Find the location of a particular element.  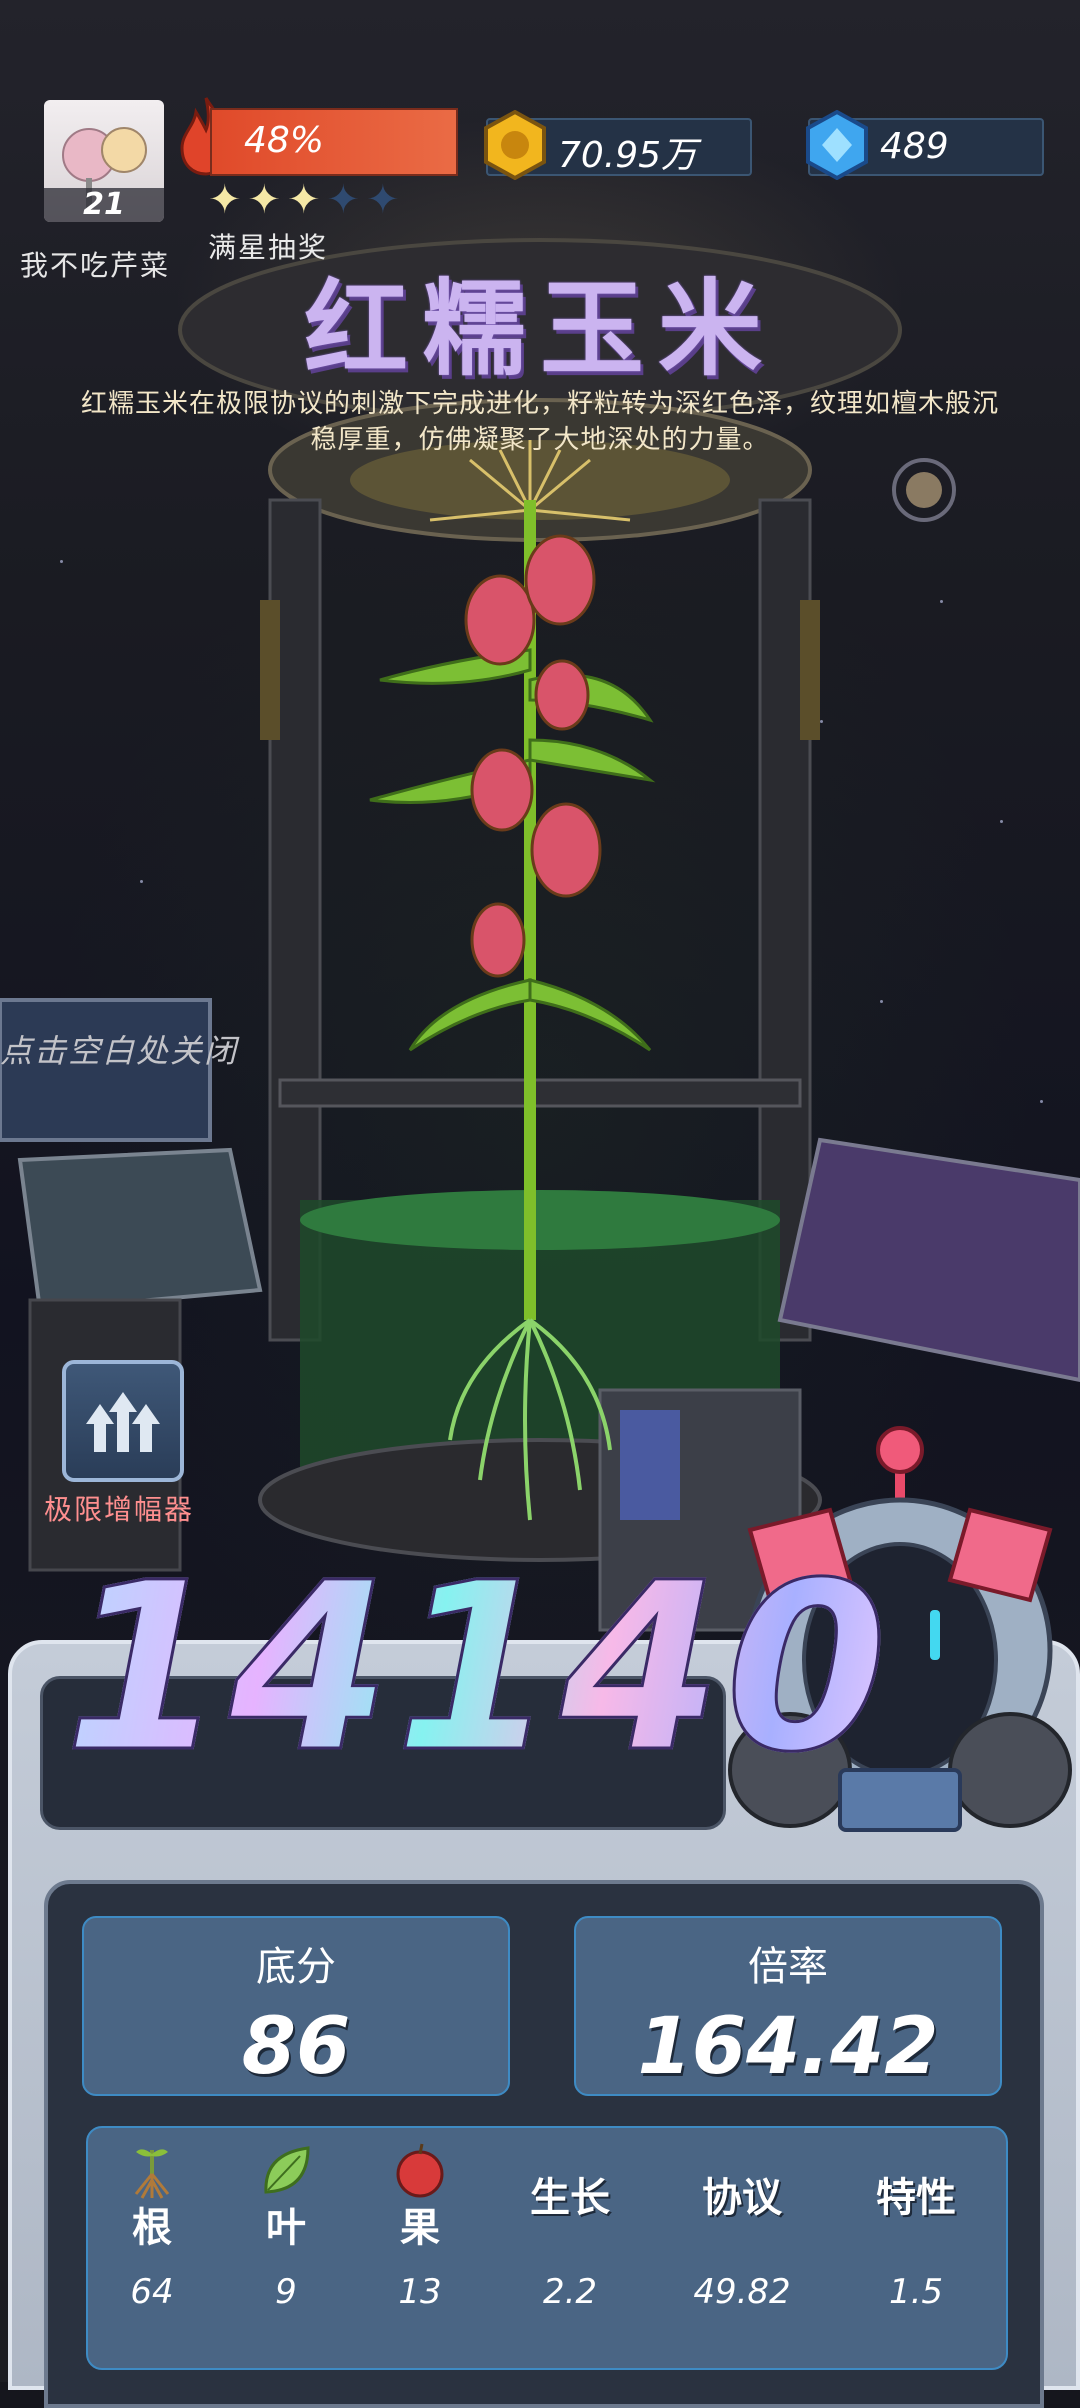

gold-coin-icon is located at coordinates (515, 145).